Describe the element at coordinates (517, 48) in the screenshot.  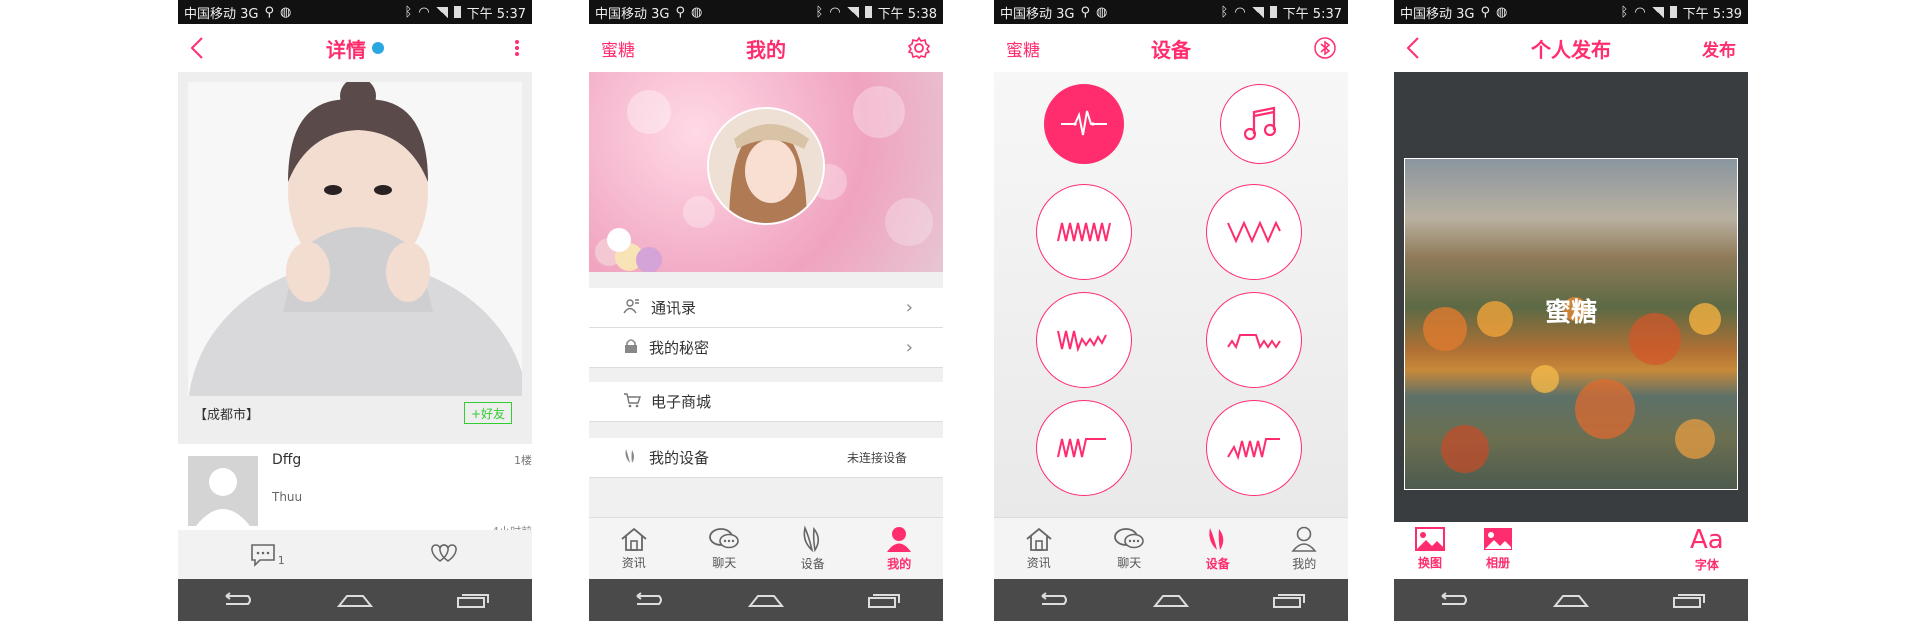
I see `more-menu-button` at that location.